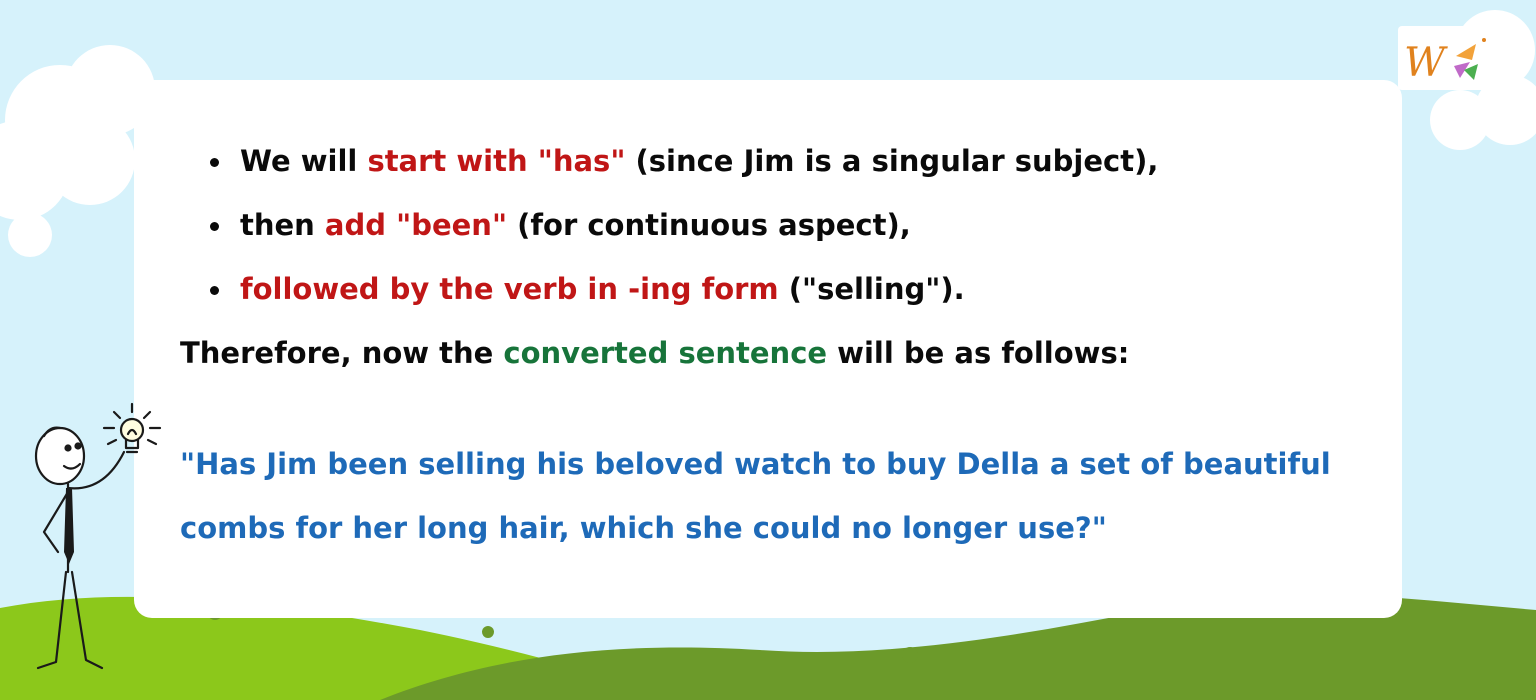 The image size is (1536, 700). Describe the element at coordinates (496, 161) in the screenshot. I see `bullet-highlight: start with "has"` at that location.